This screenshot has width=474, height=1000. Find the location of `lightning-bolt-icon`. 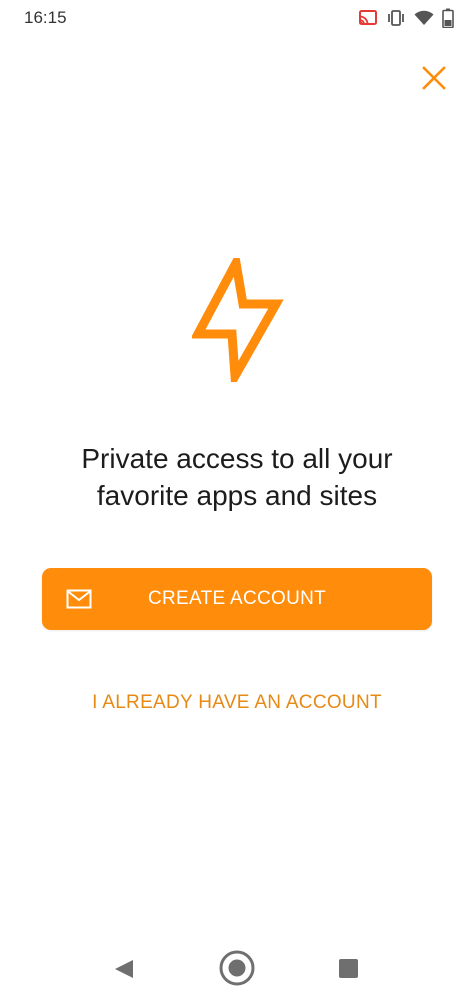

lightning-bolt-icon is located at coordinates (237, 320).